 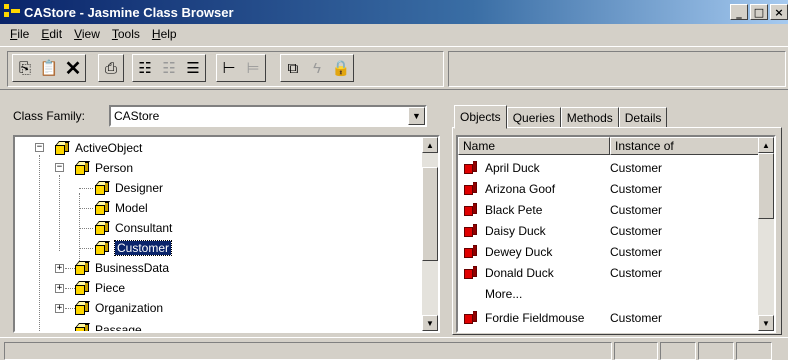 What do you see at coordinates (133, 248) in the screenshot?
I see `tree-node-customer: Customer` at bounding box center [133, 248].